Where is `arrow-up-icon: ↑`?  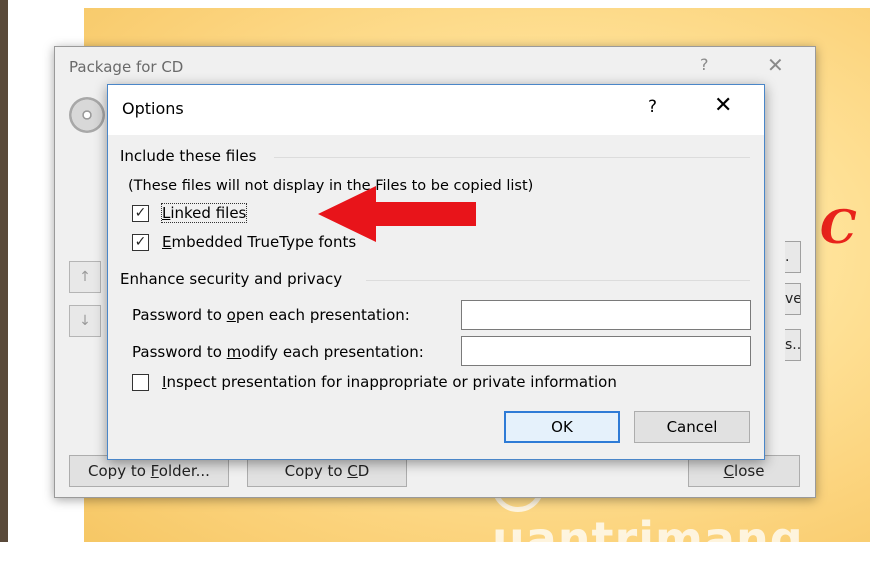 arrow-up-icon: ↑ is located at coordinates (85, 277).